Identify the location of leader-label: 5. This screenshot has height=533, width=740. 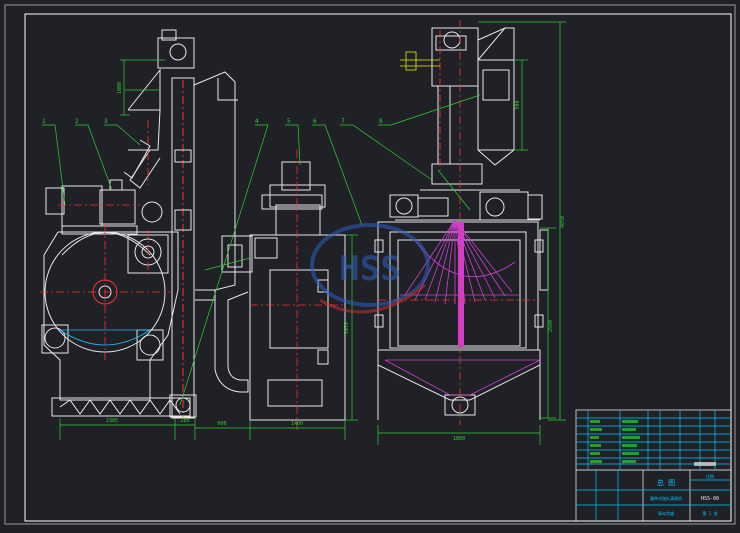
(289, 121).